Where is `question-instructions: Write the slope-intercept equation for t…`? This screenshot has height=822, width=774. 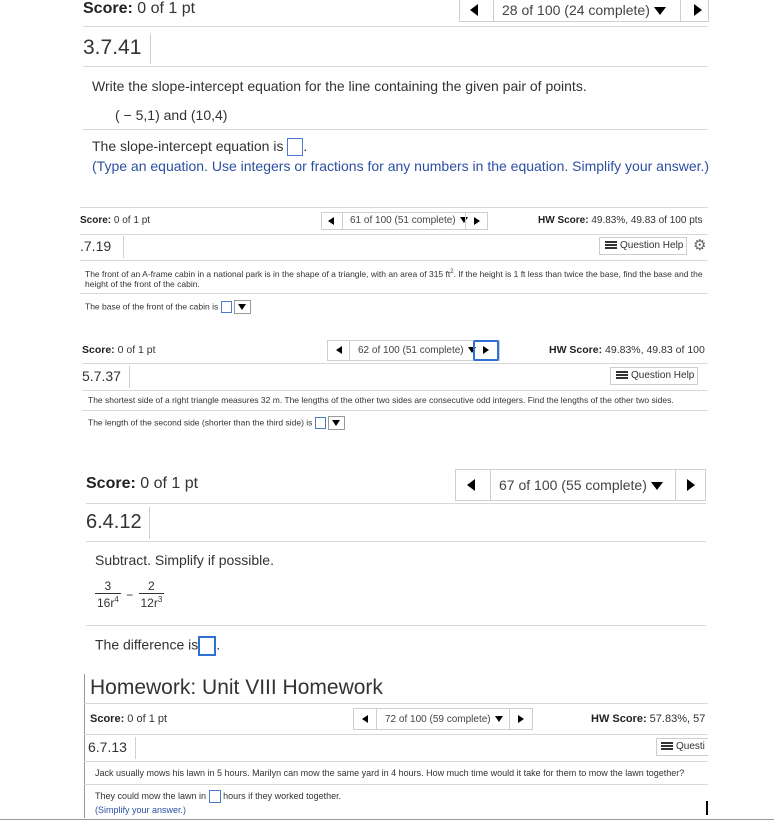
question-instructions: Write the slope-intercept equation for t… is located at coordinates (339, 86).